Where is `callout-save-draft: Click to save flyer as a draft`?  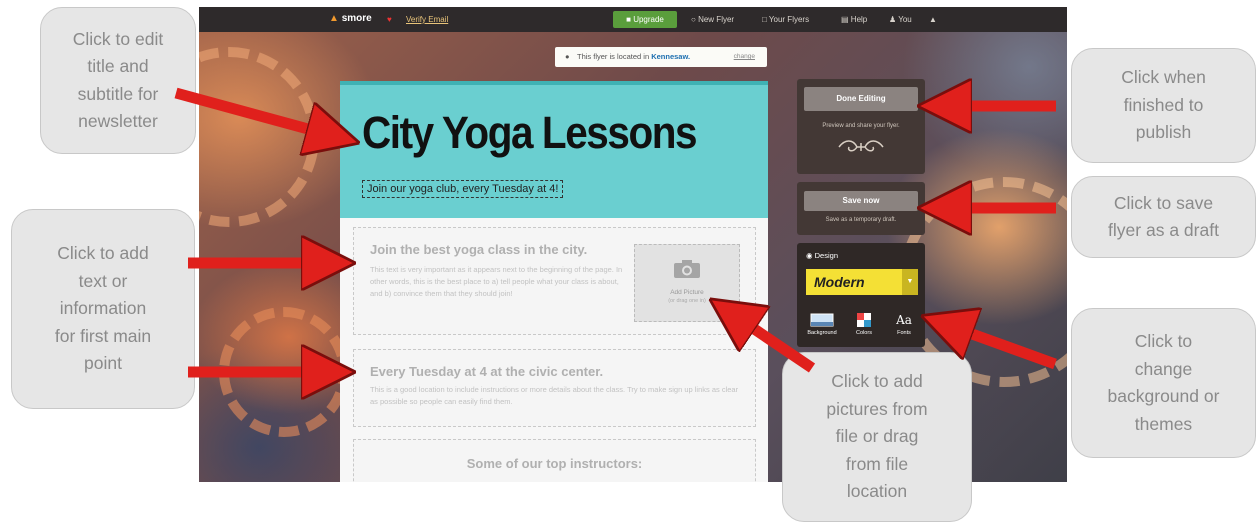 callout-save-draft: Click to save flyer as a draft is located at coordinates (1163, 217).